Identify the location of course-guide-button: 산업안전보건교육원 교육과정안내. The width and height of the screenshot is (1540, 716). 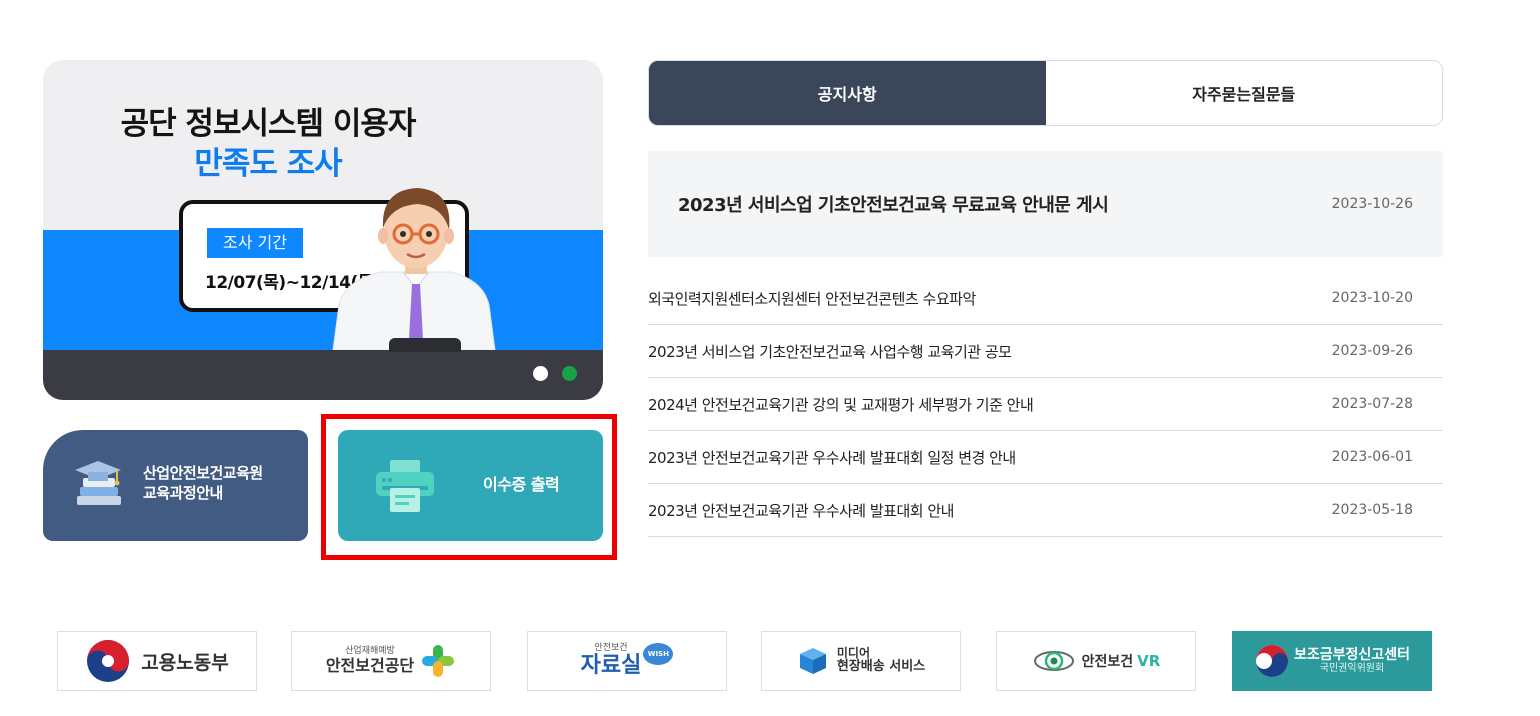
(175, 485).